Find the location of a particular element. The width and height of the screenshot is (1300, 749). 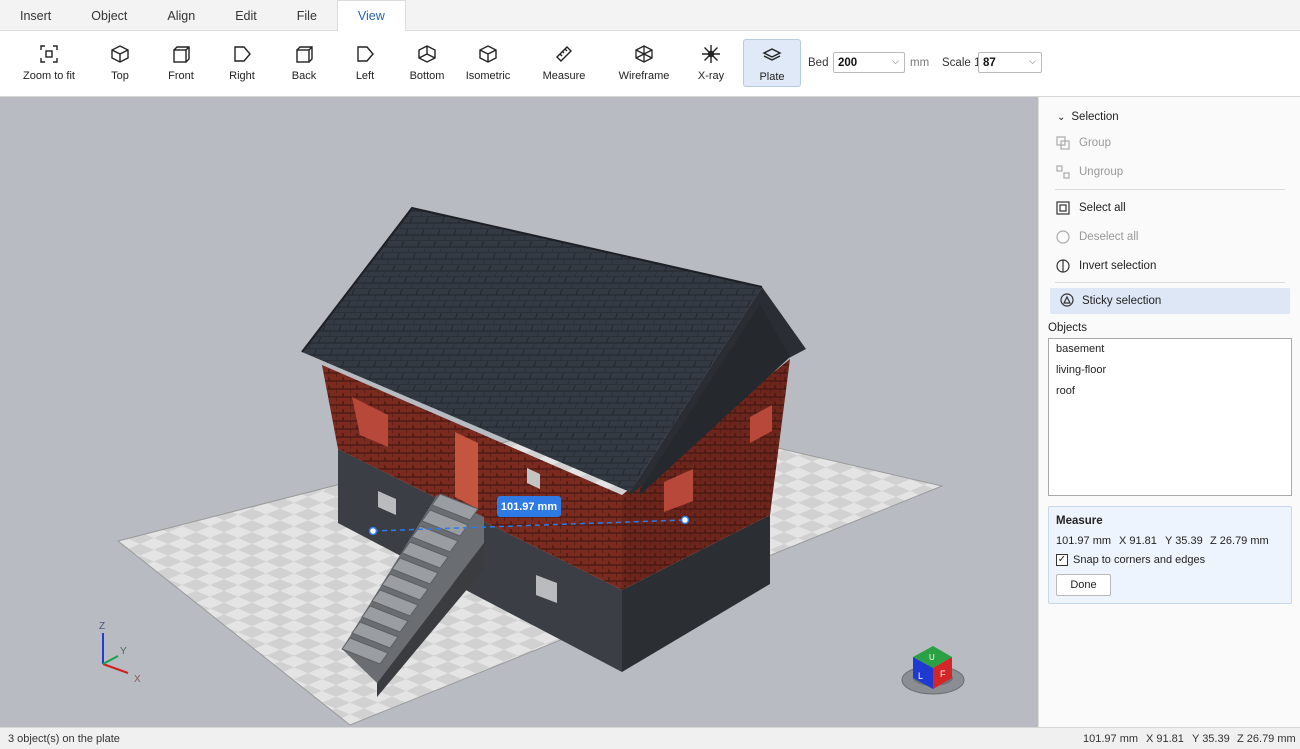

wireframe-label: Wireframe is located at coordinates (644, 76).